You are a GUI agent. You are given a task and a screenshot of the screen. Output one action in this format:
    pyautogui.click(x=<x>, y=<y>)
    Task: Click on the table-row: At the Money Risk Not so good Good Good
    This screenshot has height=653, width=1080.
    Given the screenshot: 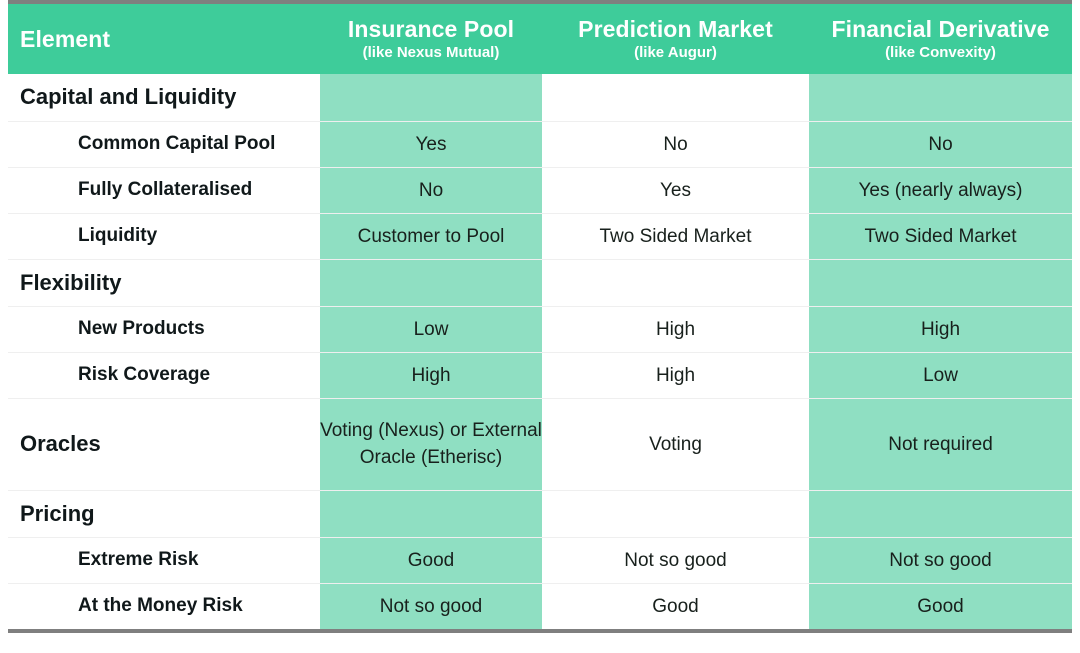 What is the action you would take?
    pyautogui.click(x=540, y=605)
    